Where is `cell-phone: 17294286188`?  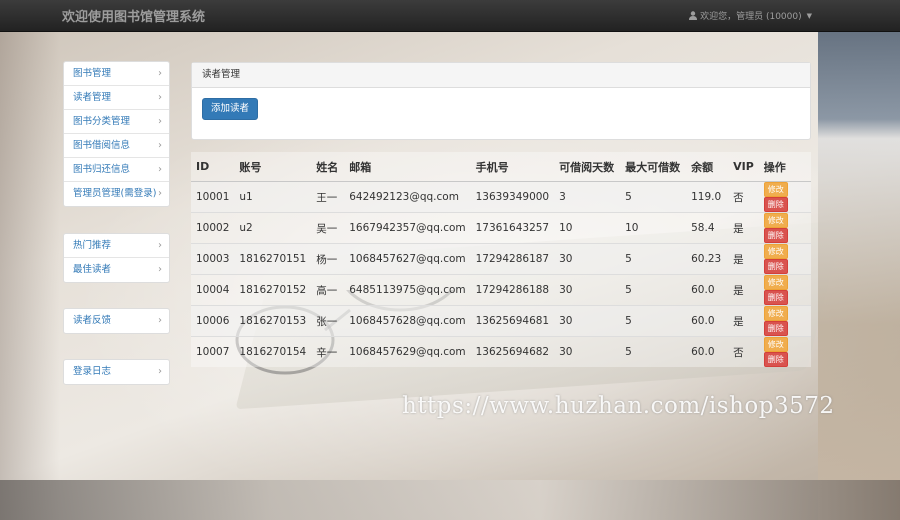
cell-phone: 17294286188 is located at coordinates (512, 290).